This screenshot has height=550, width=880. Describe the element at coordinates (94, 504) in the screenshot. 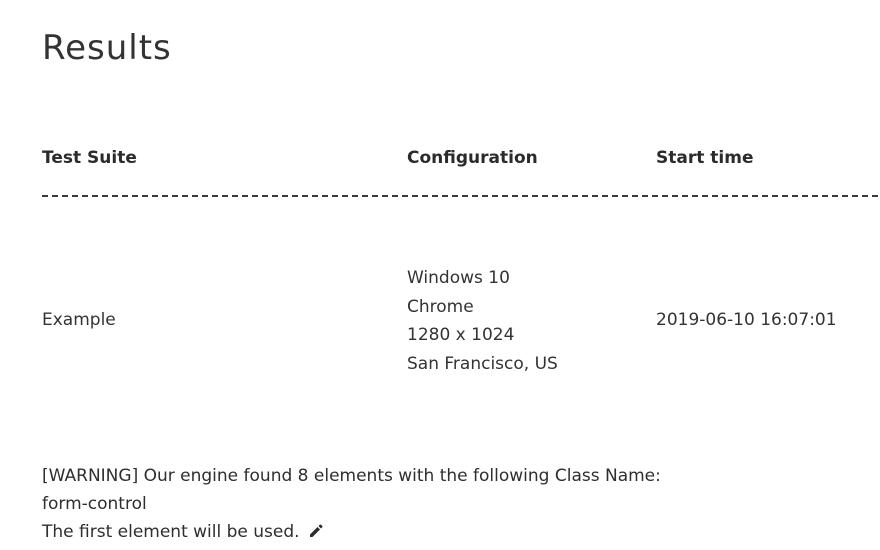

I see `warning-class-name: form-control` at that location.